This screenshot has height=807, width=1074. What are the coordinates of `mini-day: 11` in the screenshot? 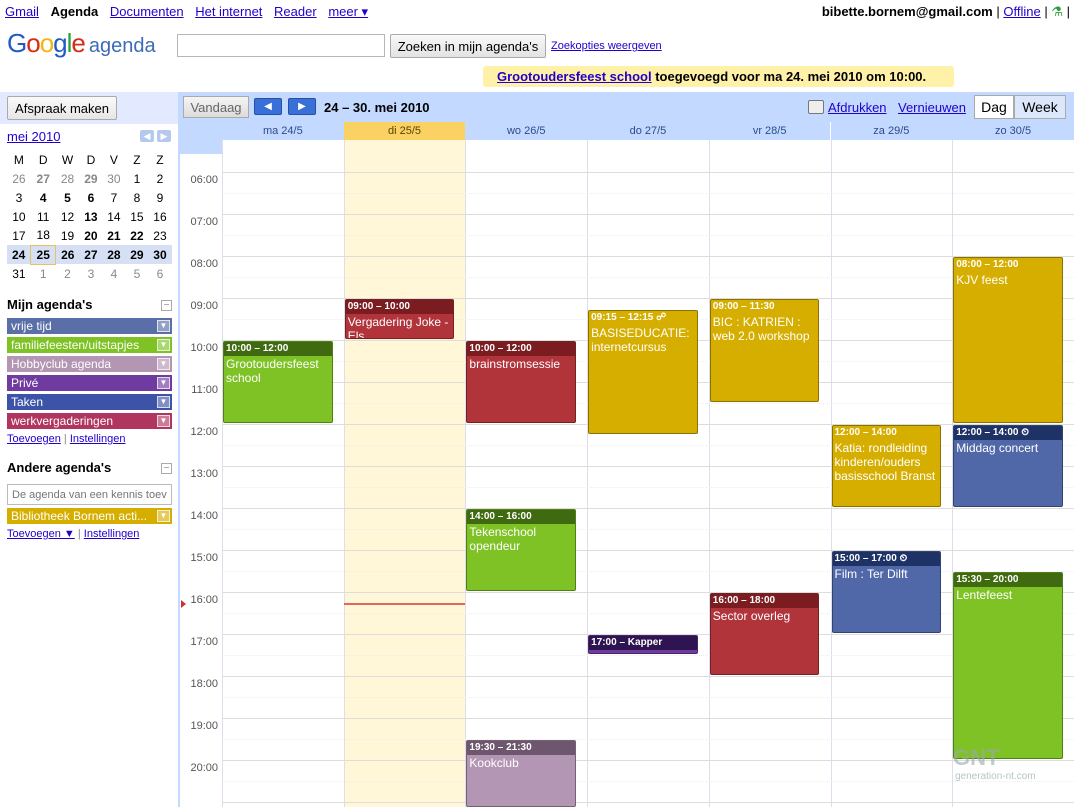 It's located at (43, 216).